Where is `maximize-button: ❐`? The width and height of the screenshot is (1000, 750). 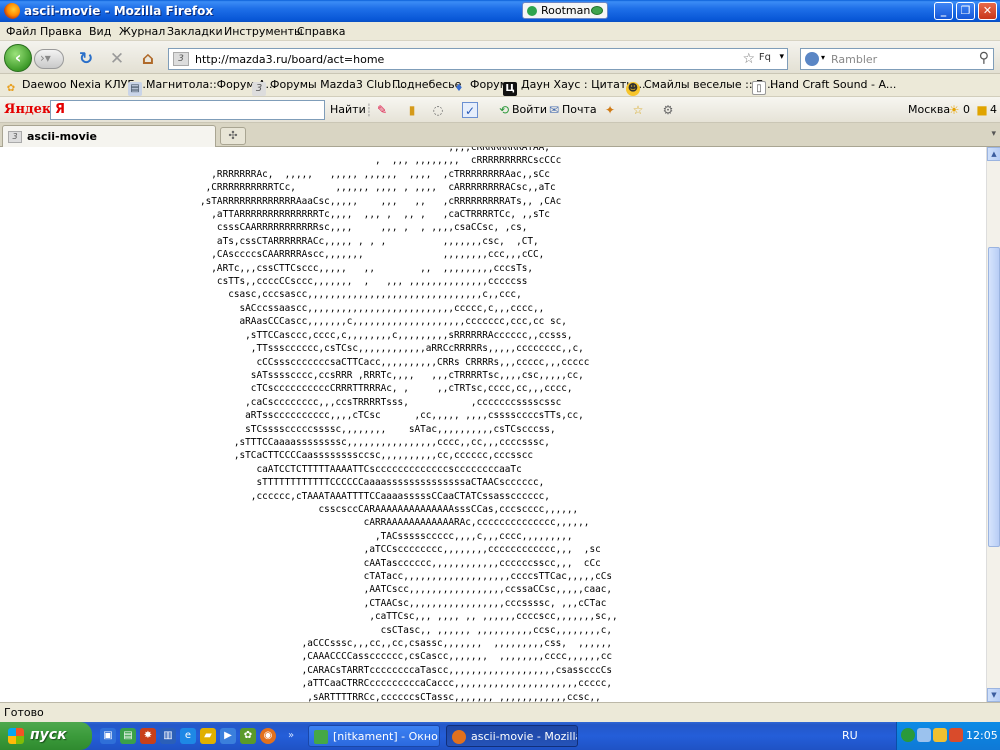 maximize-button: ❐ is located at coordinates (965, 11).